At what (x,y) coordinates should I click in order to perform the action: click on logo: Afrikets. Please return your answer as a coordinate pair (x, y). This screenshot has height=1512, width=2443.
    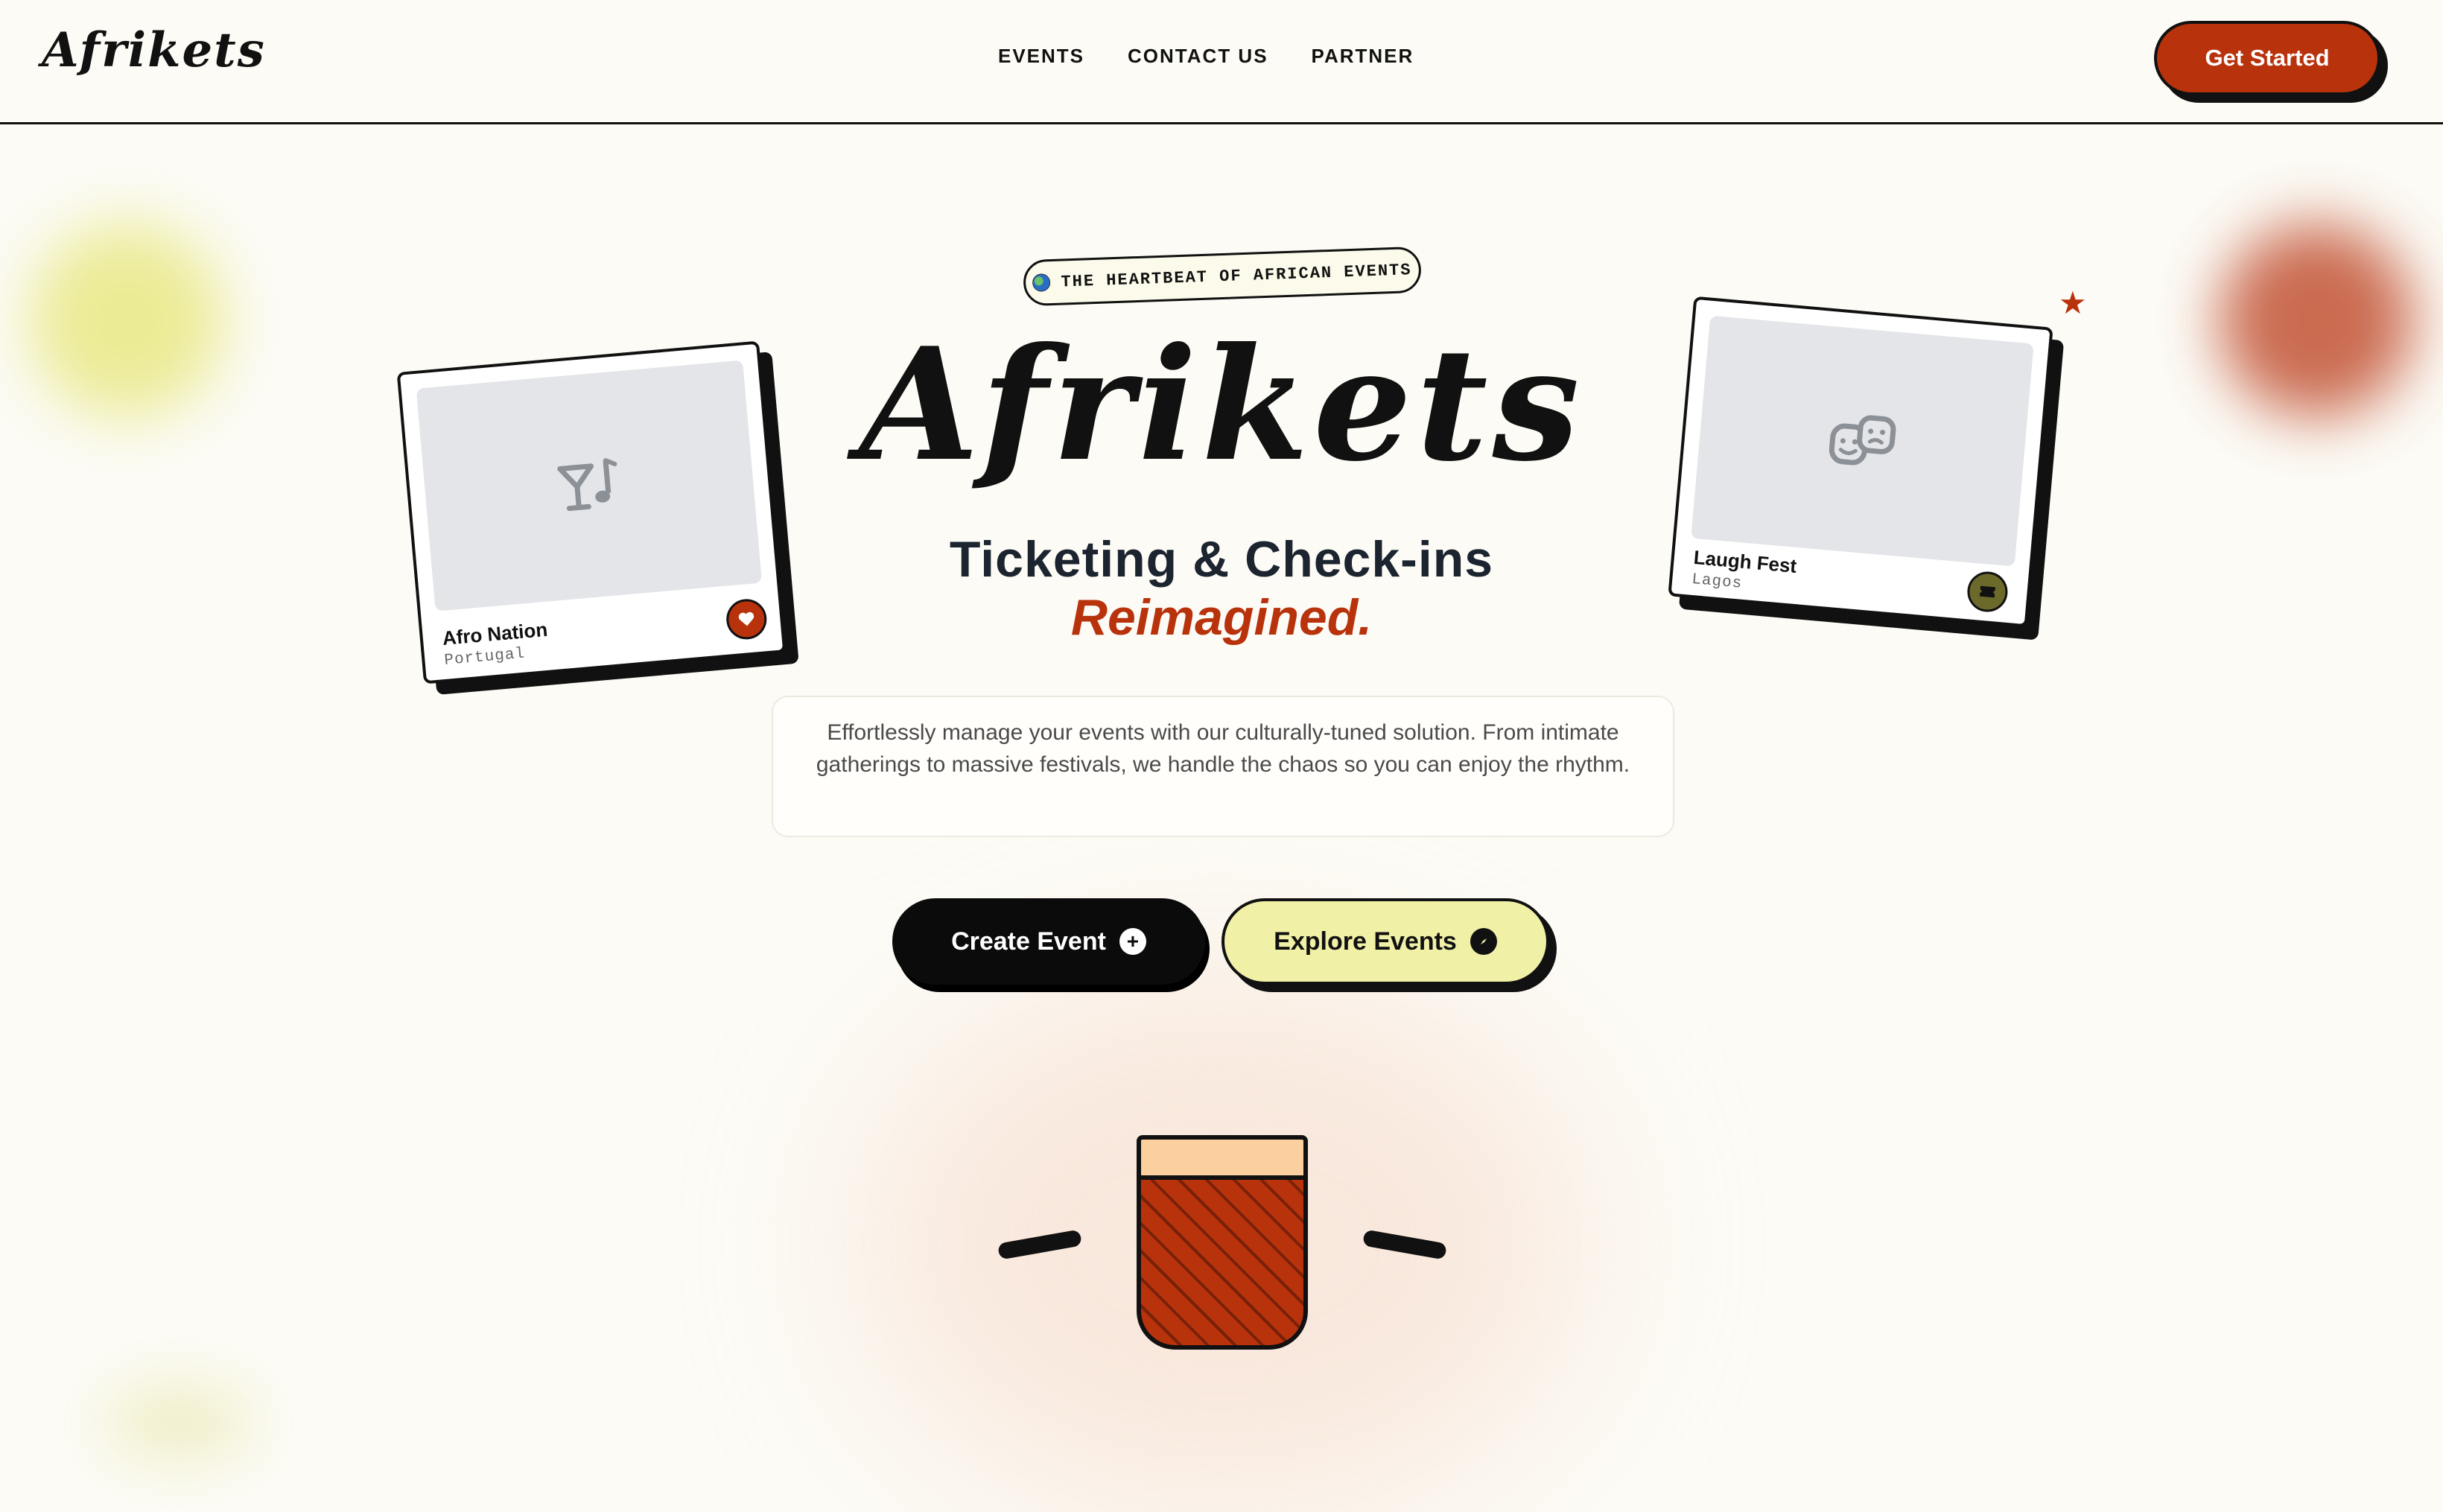
    Looking at the image, I should click on (154, 50).